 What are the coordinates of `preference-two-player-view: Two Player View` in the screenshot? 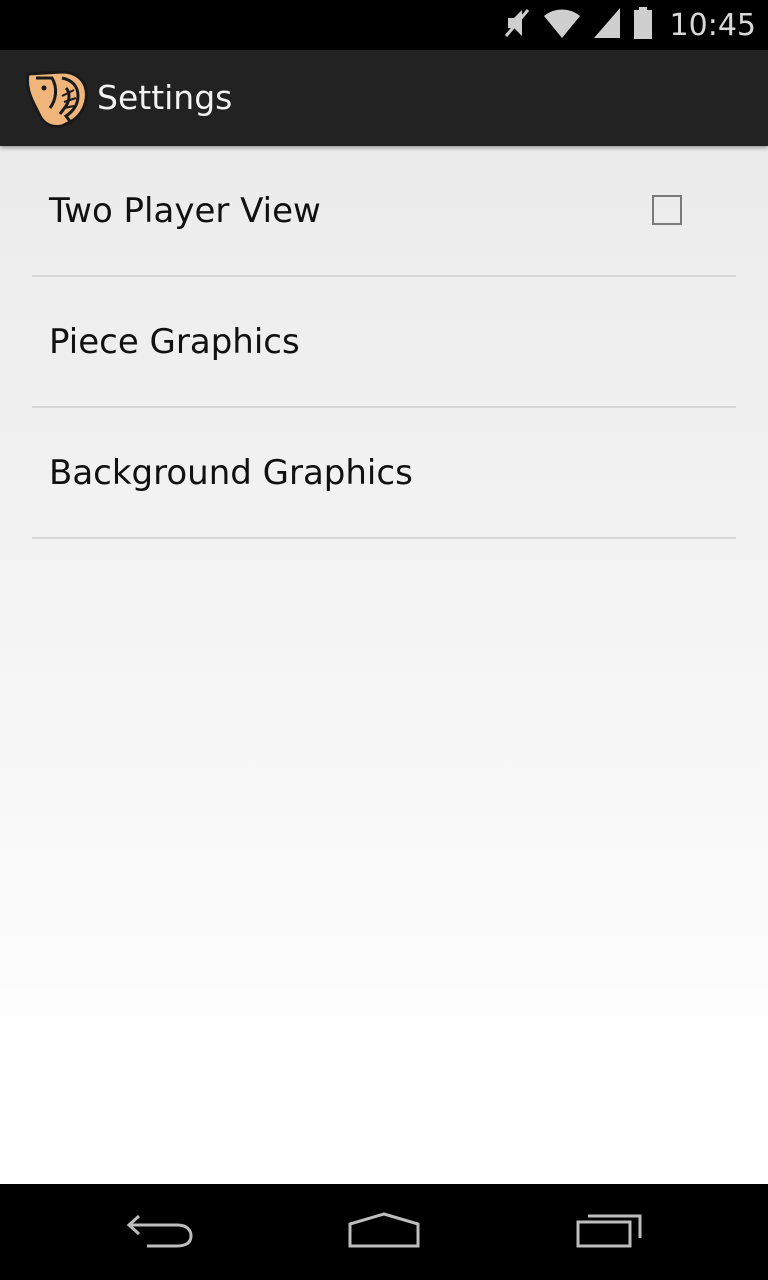 It's located at (384, 211).